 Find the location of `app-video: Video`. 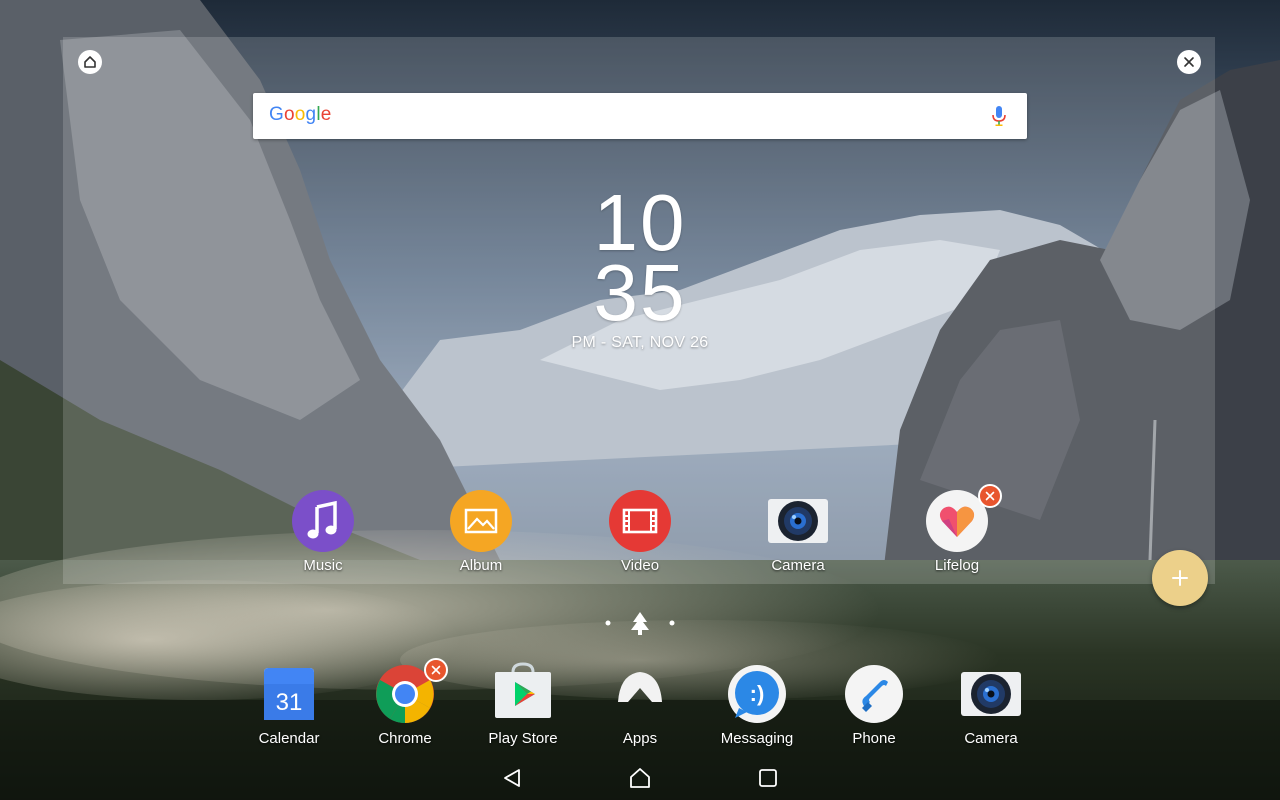

app-video: Video is located at coordinates (640, 531).